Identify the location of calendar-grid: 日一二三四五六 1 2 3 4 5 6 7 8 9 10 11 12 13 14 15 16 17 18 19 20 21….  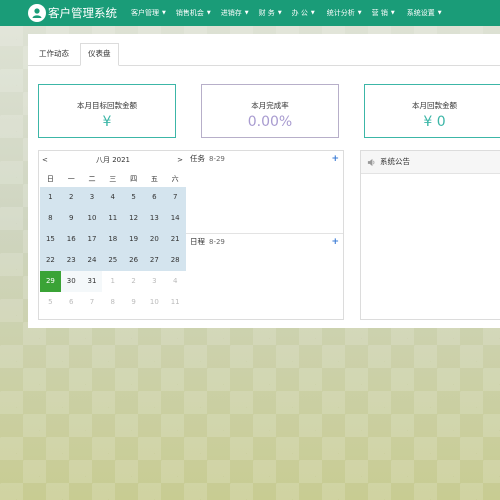
(113, 242).